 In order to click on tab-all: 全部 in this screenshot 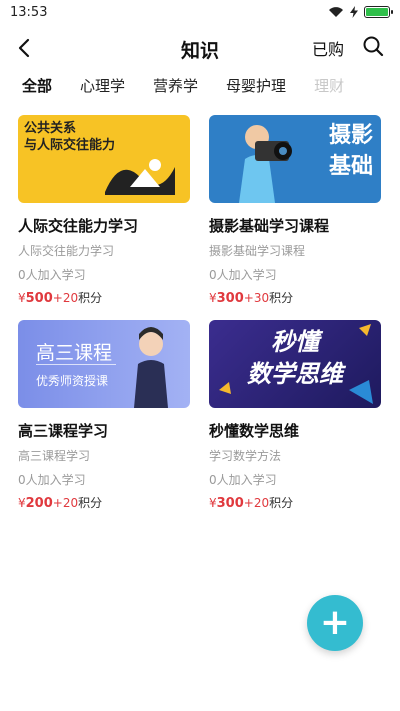, I will do `click(37, 87)`.